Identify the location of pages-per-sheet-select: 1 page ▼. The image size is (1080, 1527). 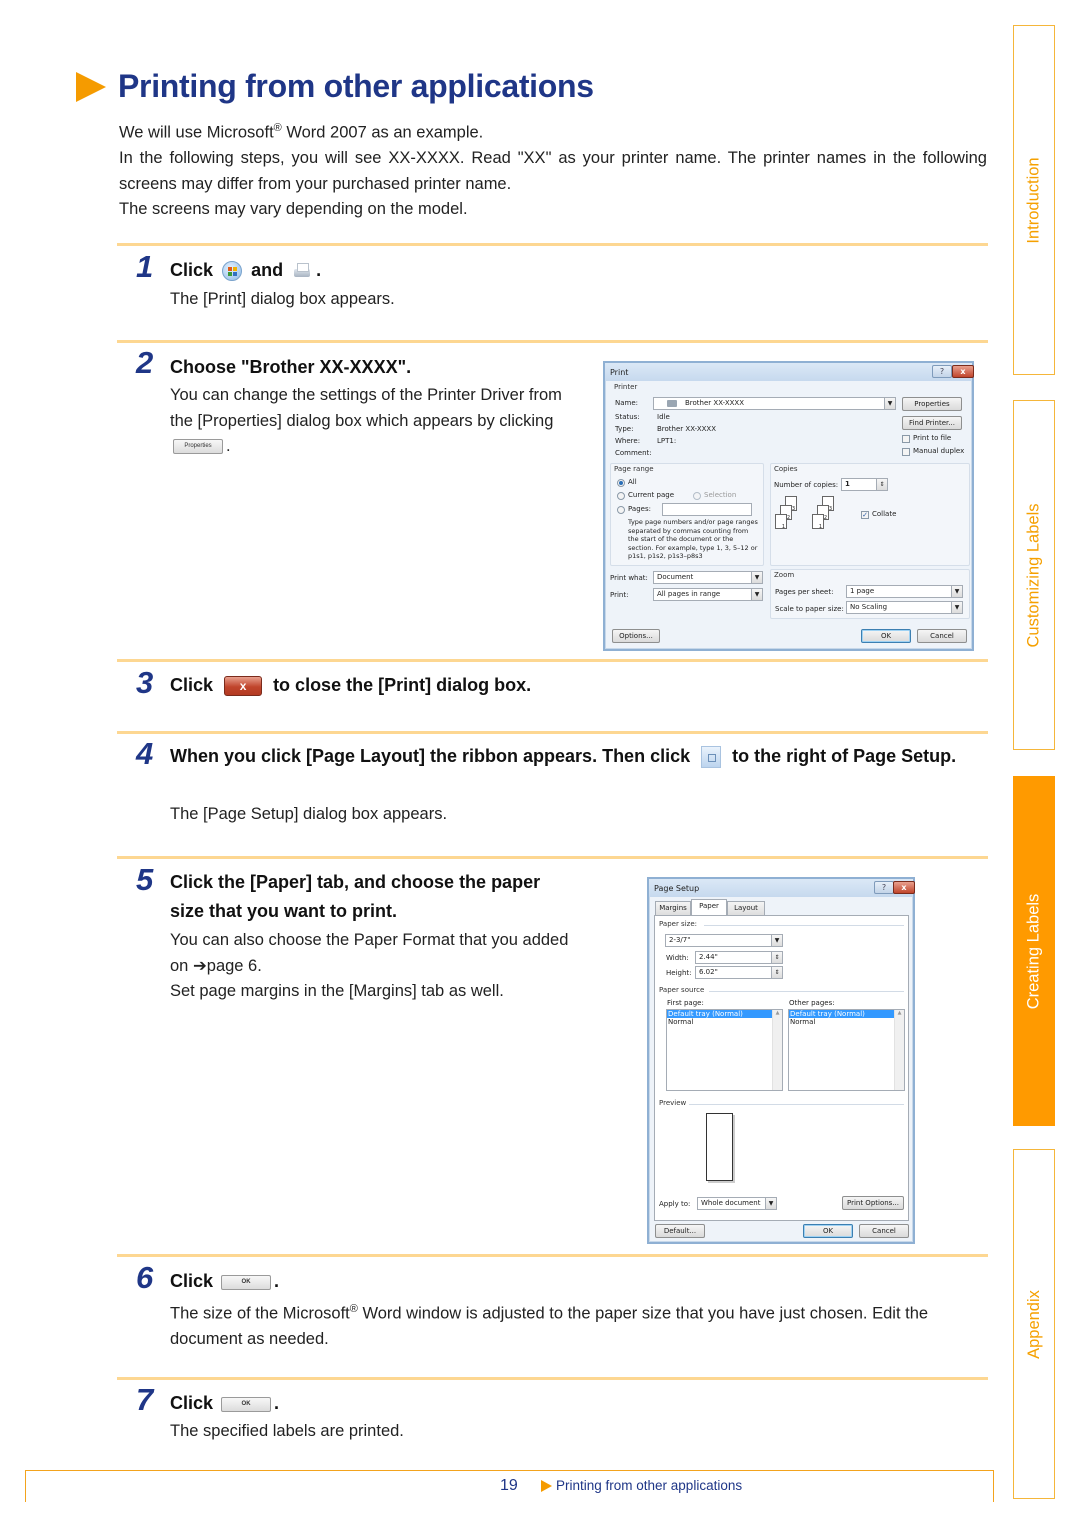
(904, 591).